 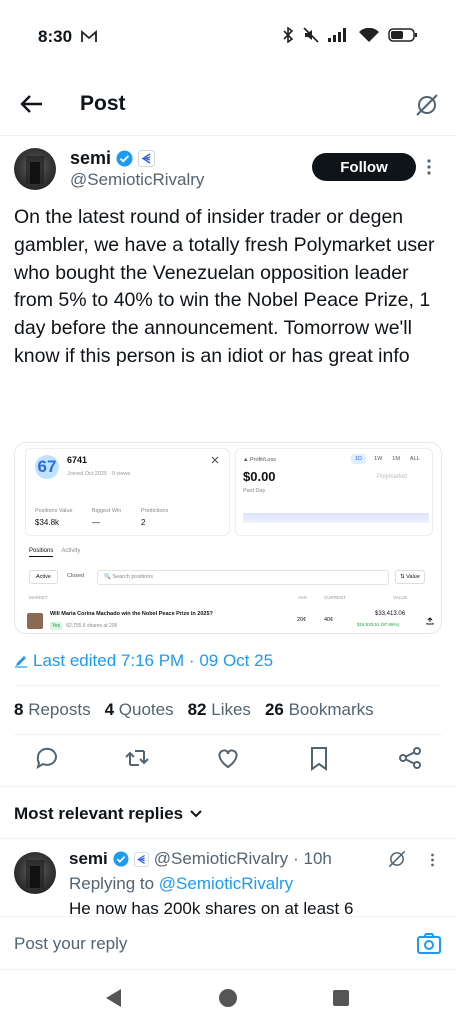 I want to click on reply-text: He now has 200k shares on at least 6, so click(x=211, y=907).